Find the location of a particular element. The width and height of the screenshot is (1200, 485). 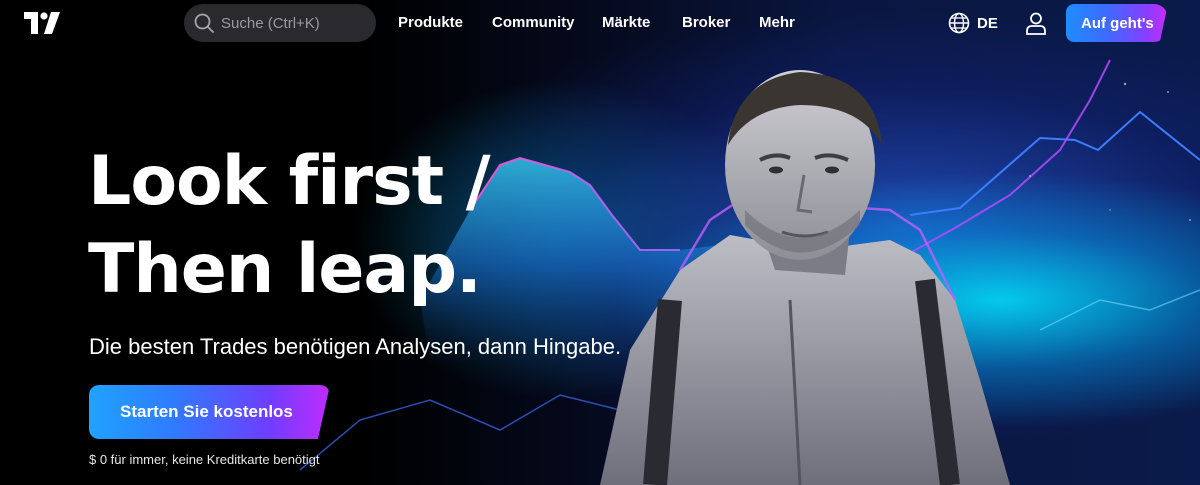

hero-headline: Look first / Then leap. is located at coordinates (289, 226).